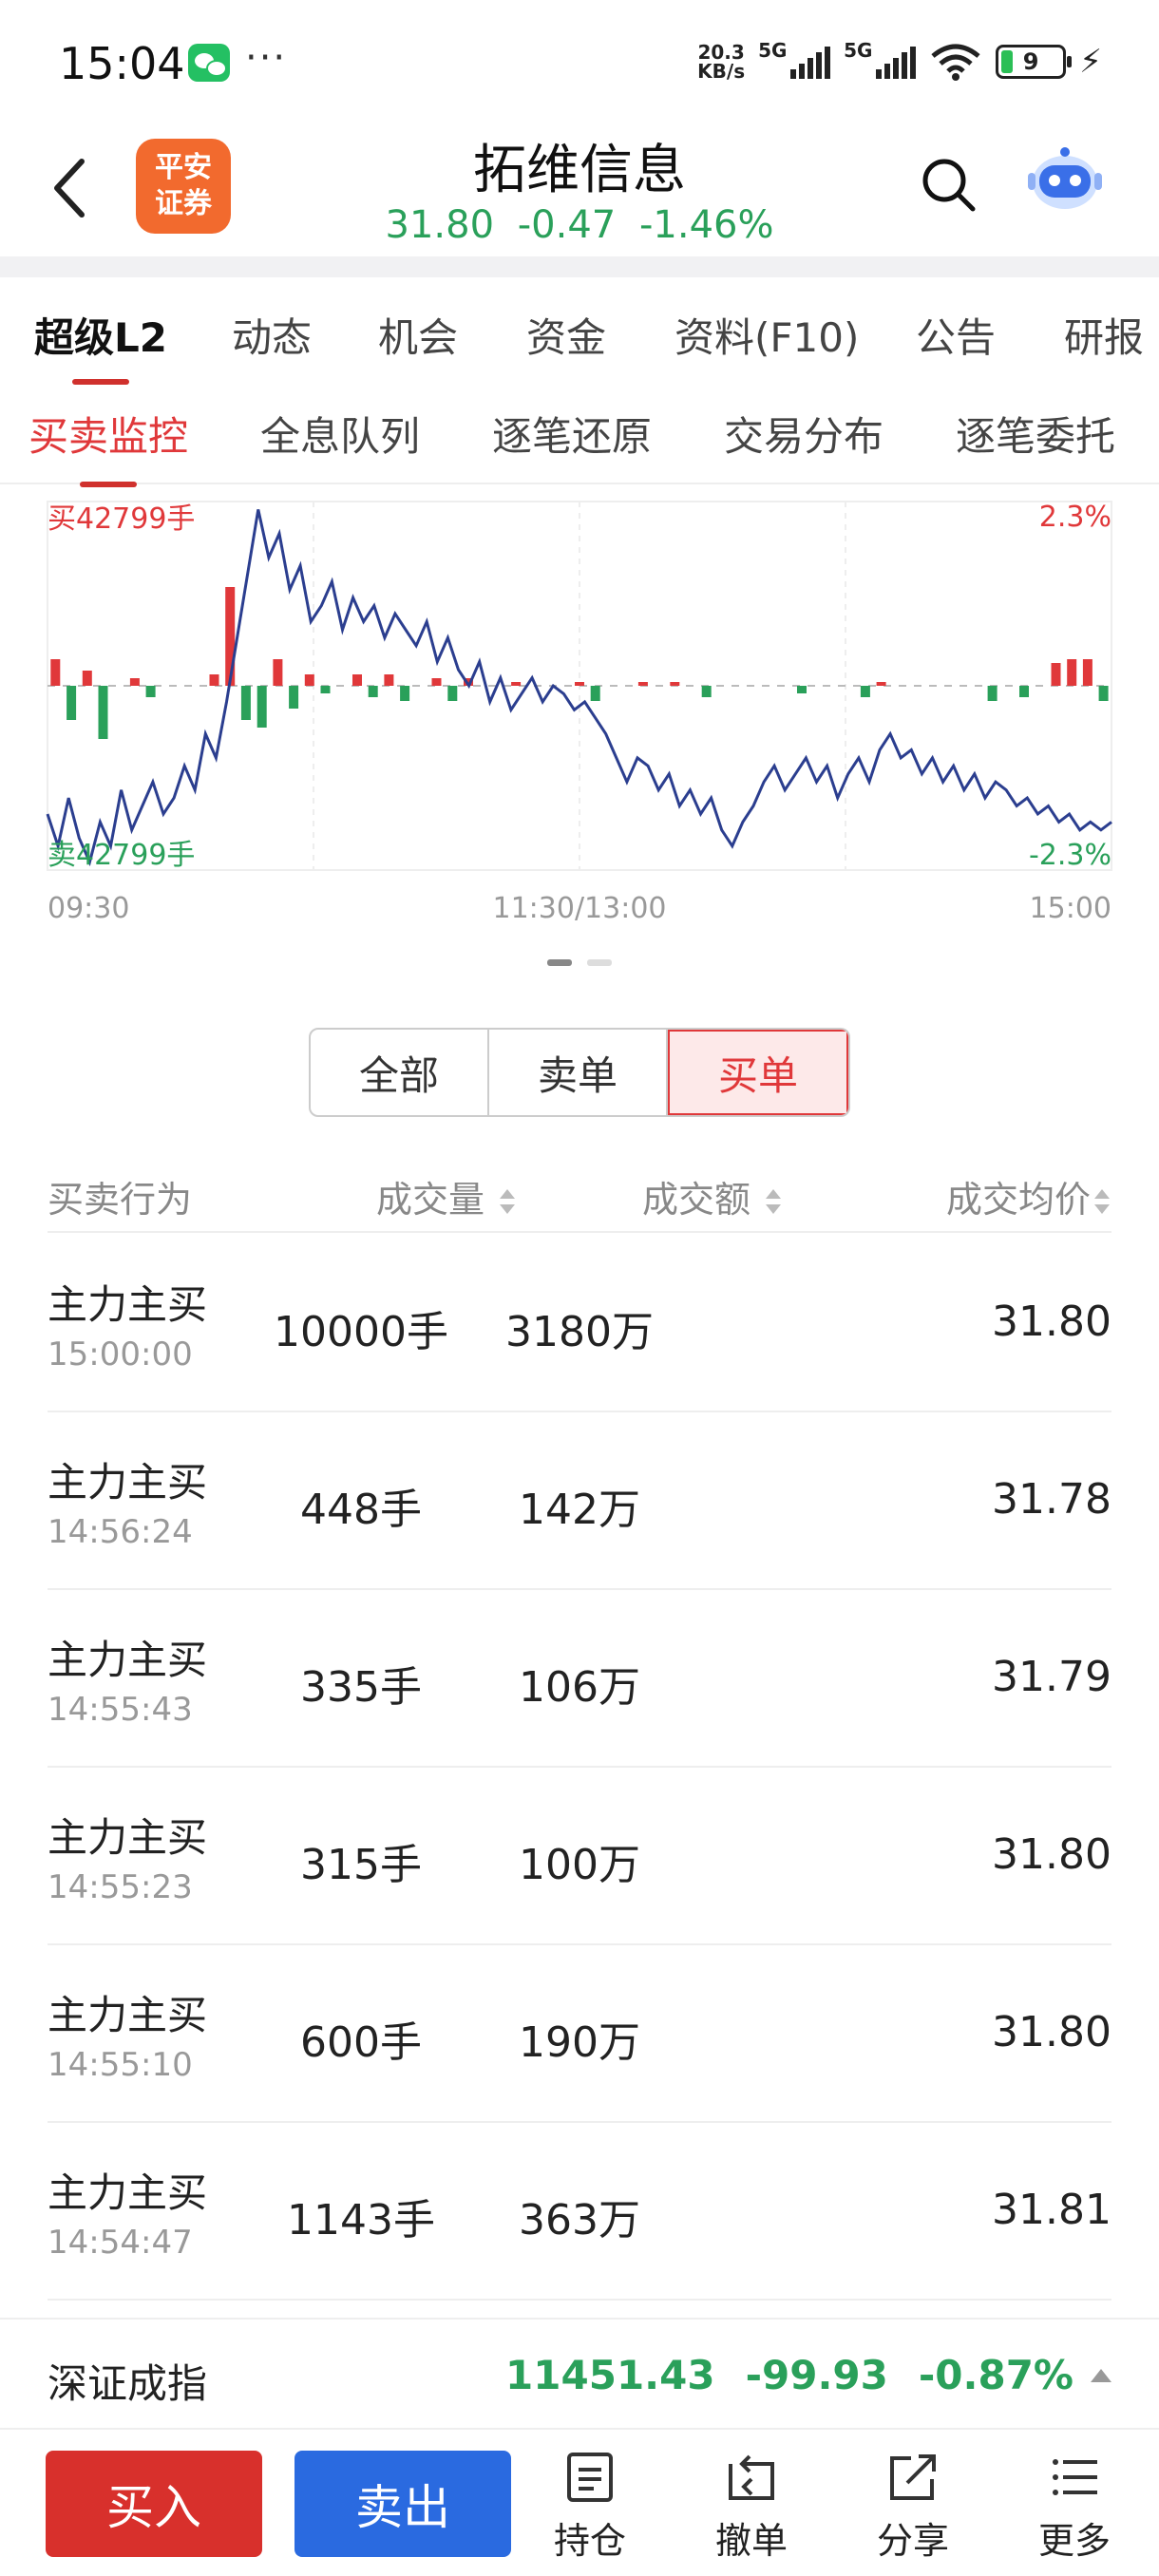 The height and width of the screenshot is (2576, 1159). What do you see at coordinates (1034, 62) in the screenshot?
I see `battery-icon: 9` at bounding box center [1034, 62].